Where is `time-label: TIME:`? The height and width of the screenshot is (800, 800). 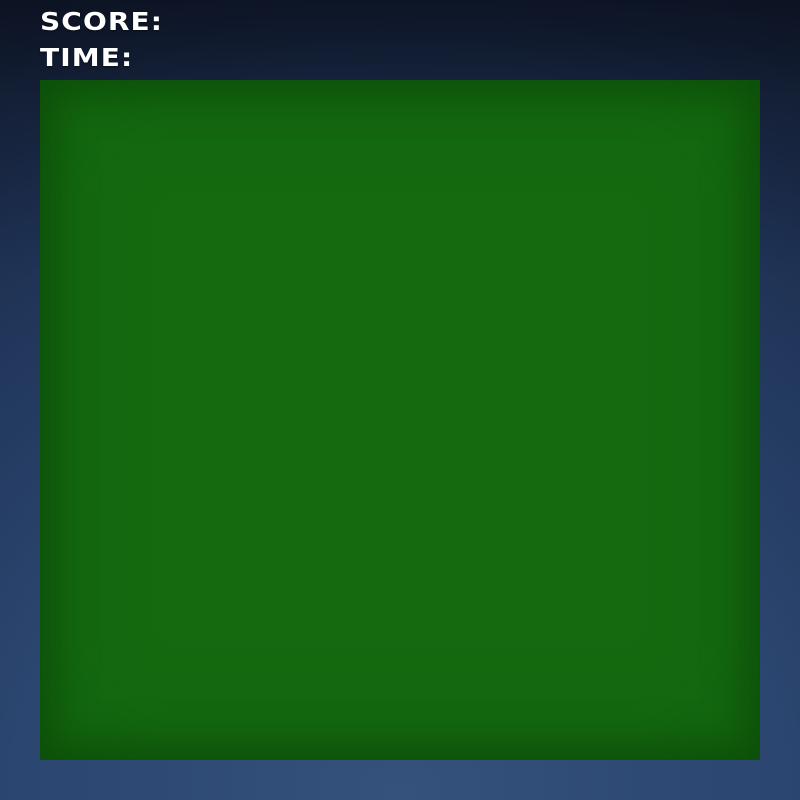 time-label: TIME: is located at coordinates (87, 57).